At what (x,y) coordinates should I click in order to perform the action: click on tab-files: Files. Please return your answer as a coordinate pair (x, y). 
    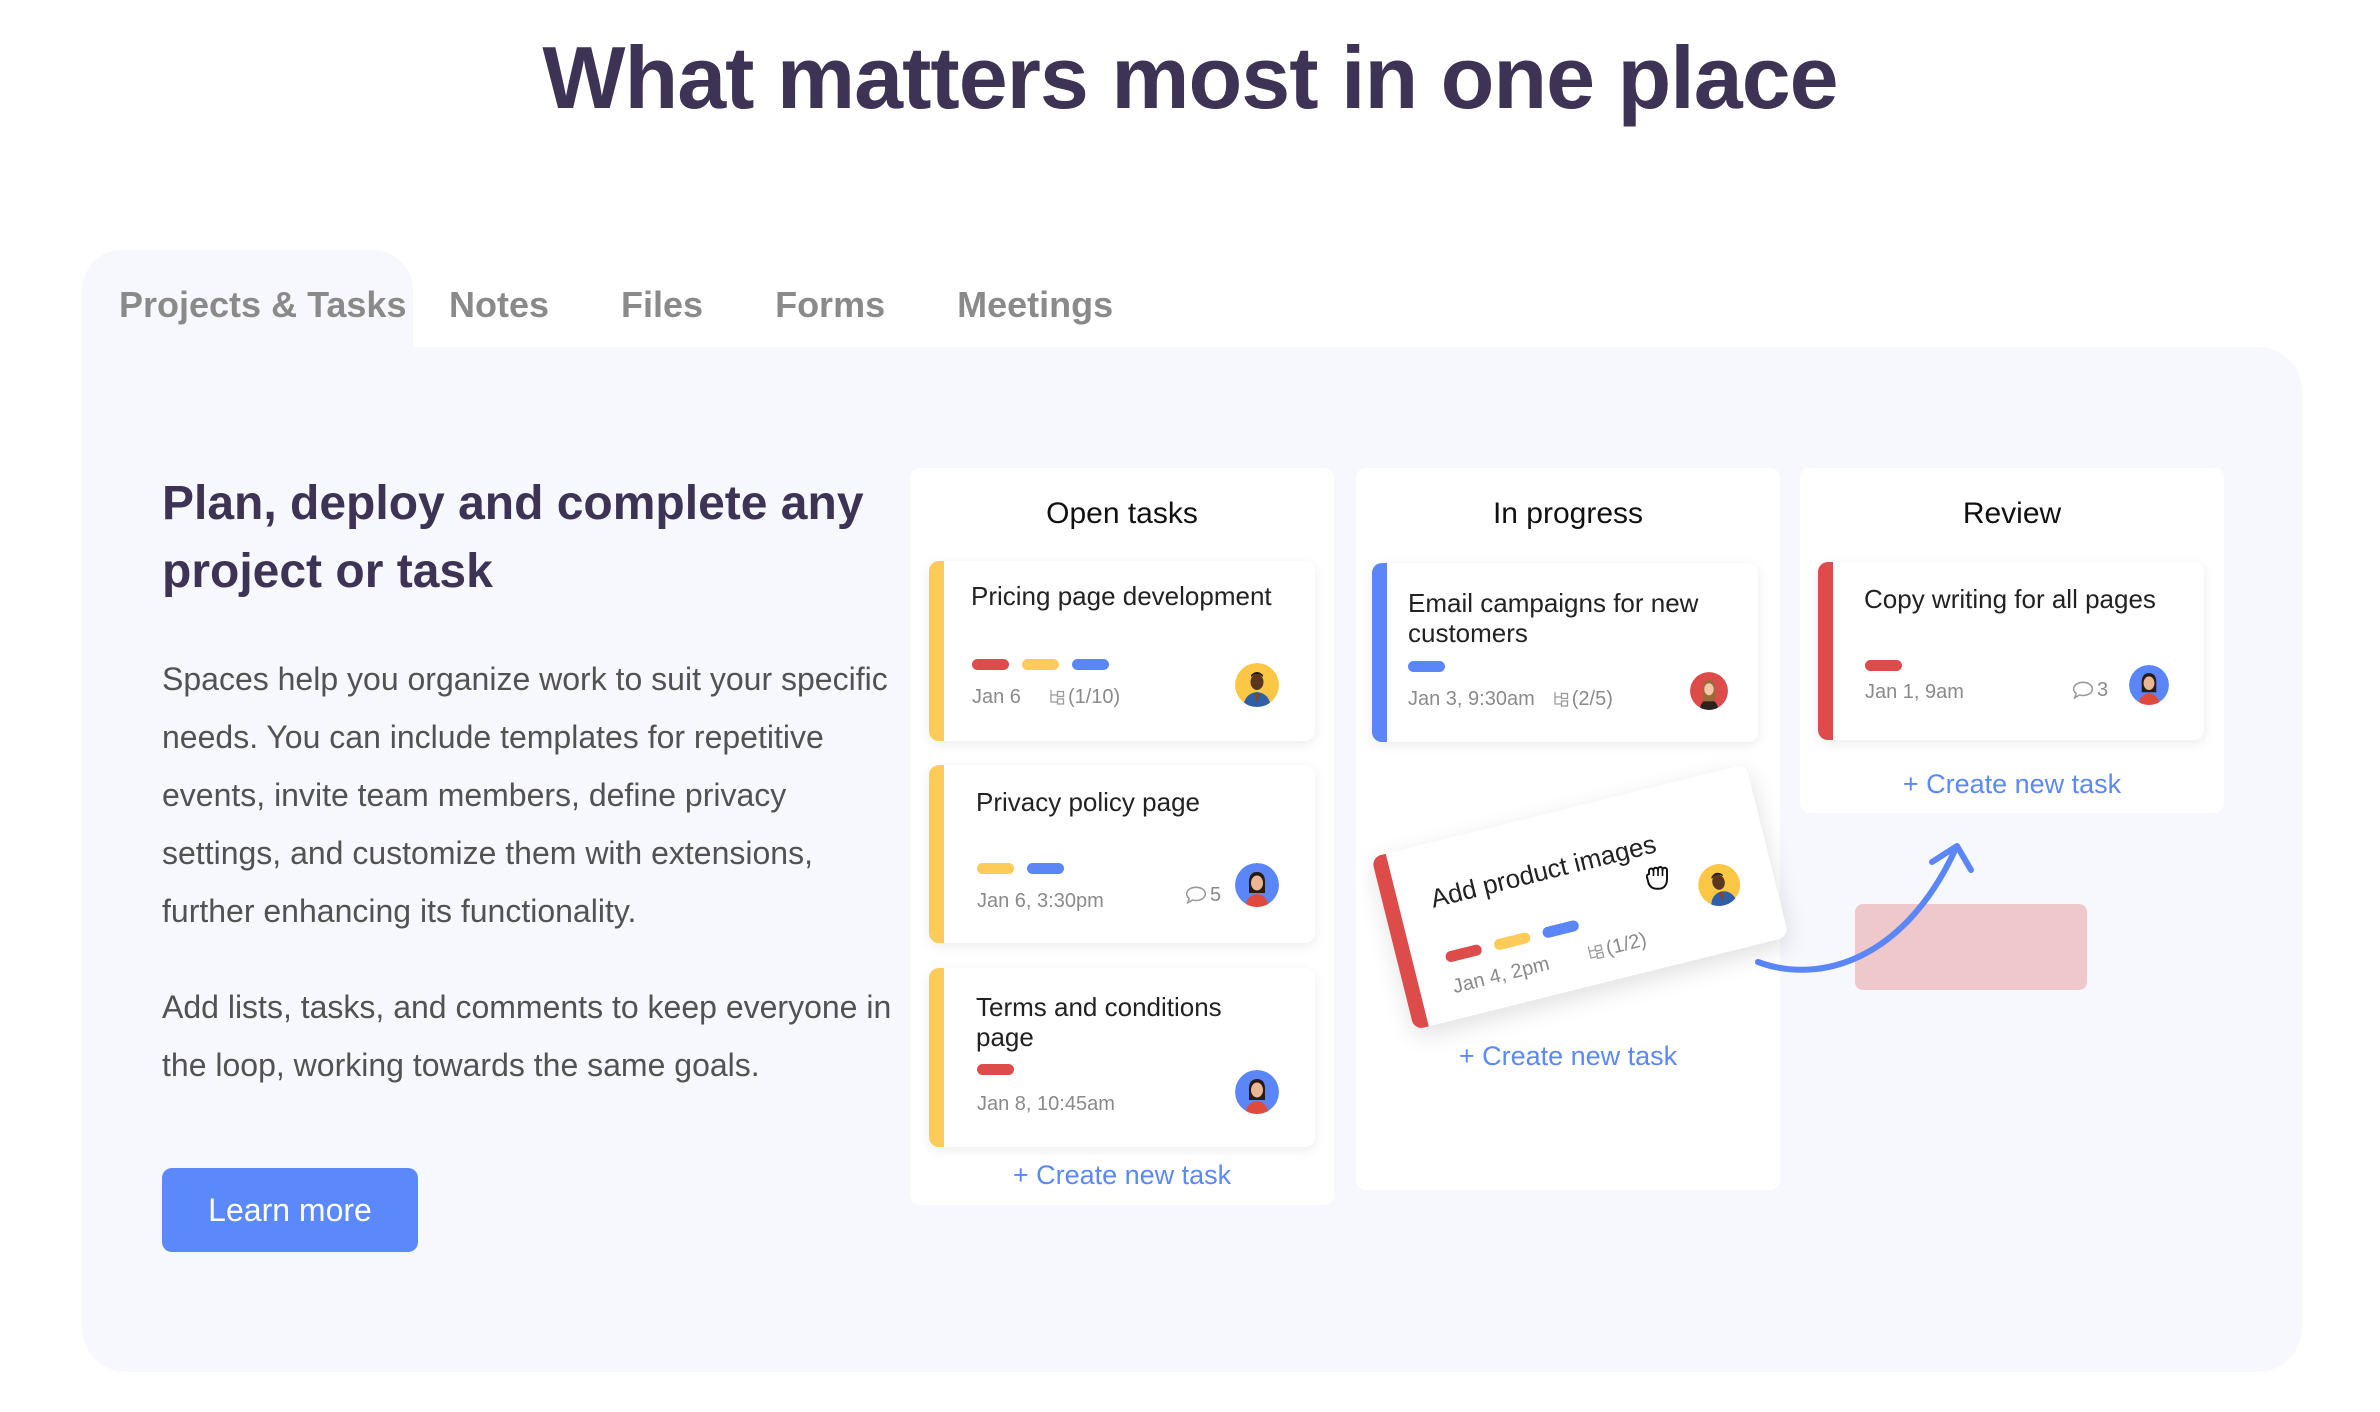
    Looking at the image, I should click on (662, 298).